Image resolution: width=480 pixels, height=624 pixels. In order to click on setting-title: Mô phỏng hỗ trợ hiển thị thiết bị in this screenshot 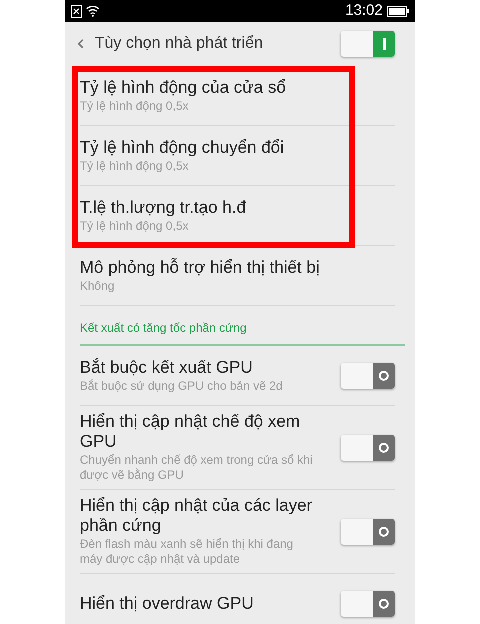, I will do `click(200, 268)`.